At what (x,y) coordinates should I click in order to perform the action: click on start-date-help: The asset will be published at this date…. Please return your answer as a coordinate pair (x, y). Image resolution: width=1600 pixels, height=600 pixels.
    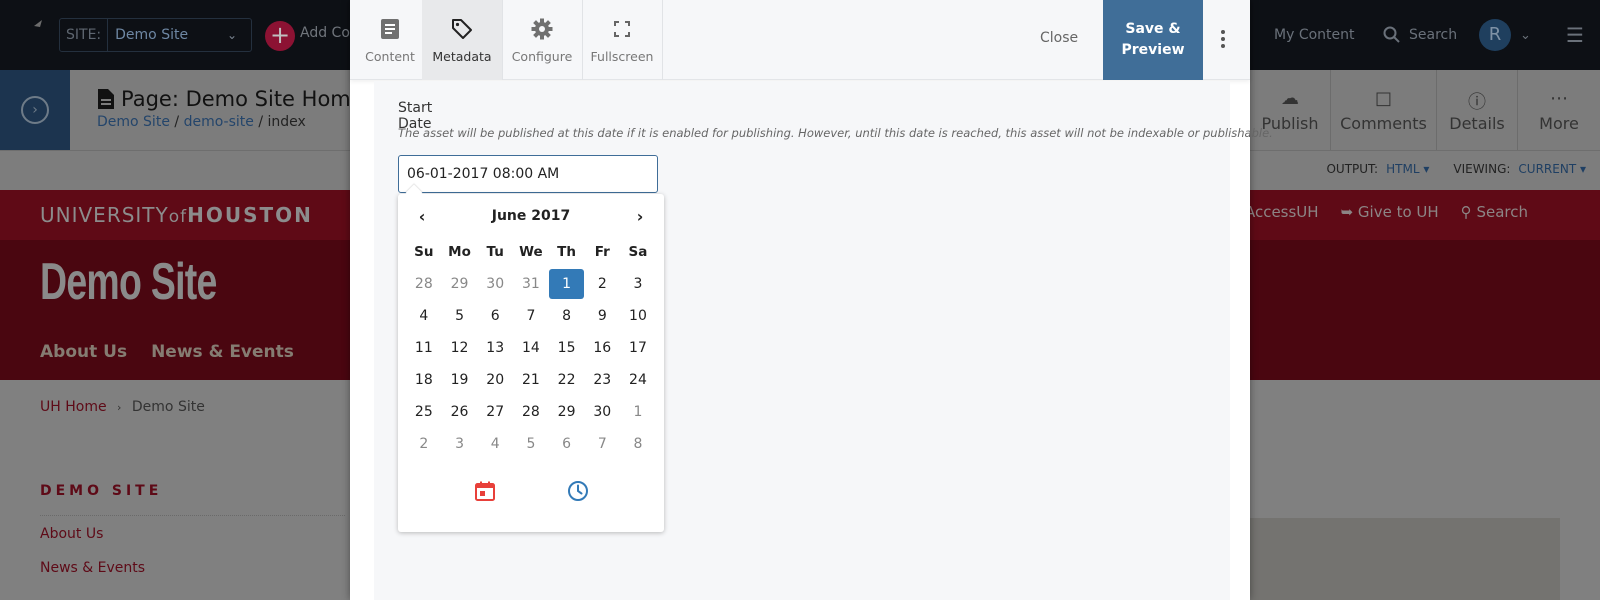
    Looking at the image, I should click on (835, 133).